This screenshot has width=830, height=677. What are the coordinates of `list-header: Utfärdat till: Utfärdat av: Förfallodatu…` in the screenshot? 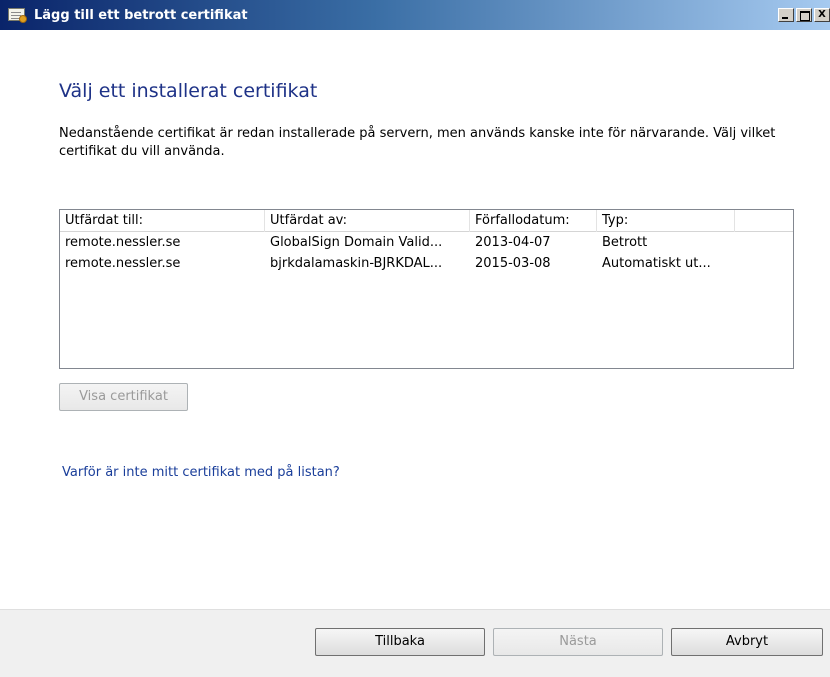 It's located at (426, 221).